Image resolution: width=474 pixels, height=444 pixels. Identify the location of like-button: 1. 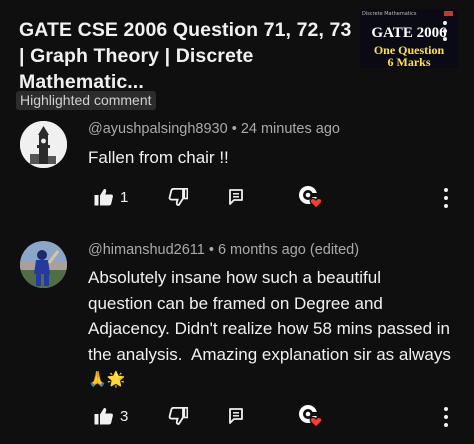
(111, 197).